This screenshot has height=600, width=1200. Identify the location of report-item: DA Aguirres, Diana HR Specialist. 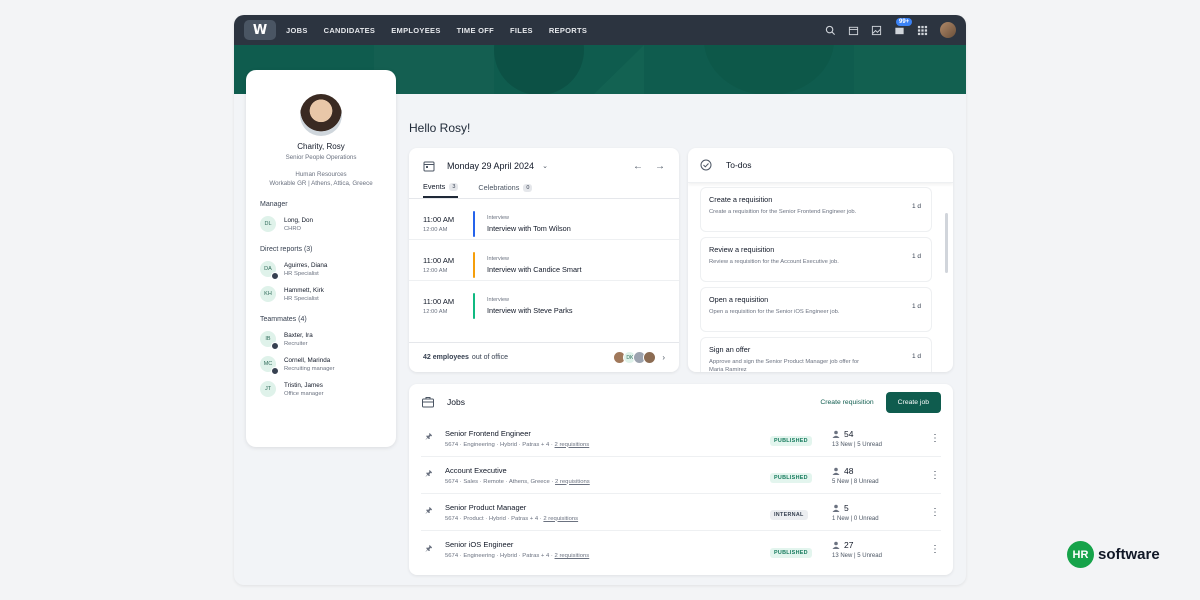
(321, 270).